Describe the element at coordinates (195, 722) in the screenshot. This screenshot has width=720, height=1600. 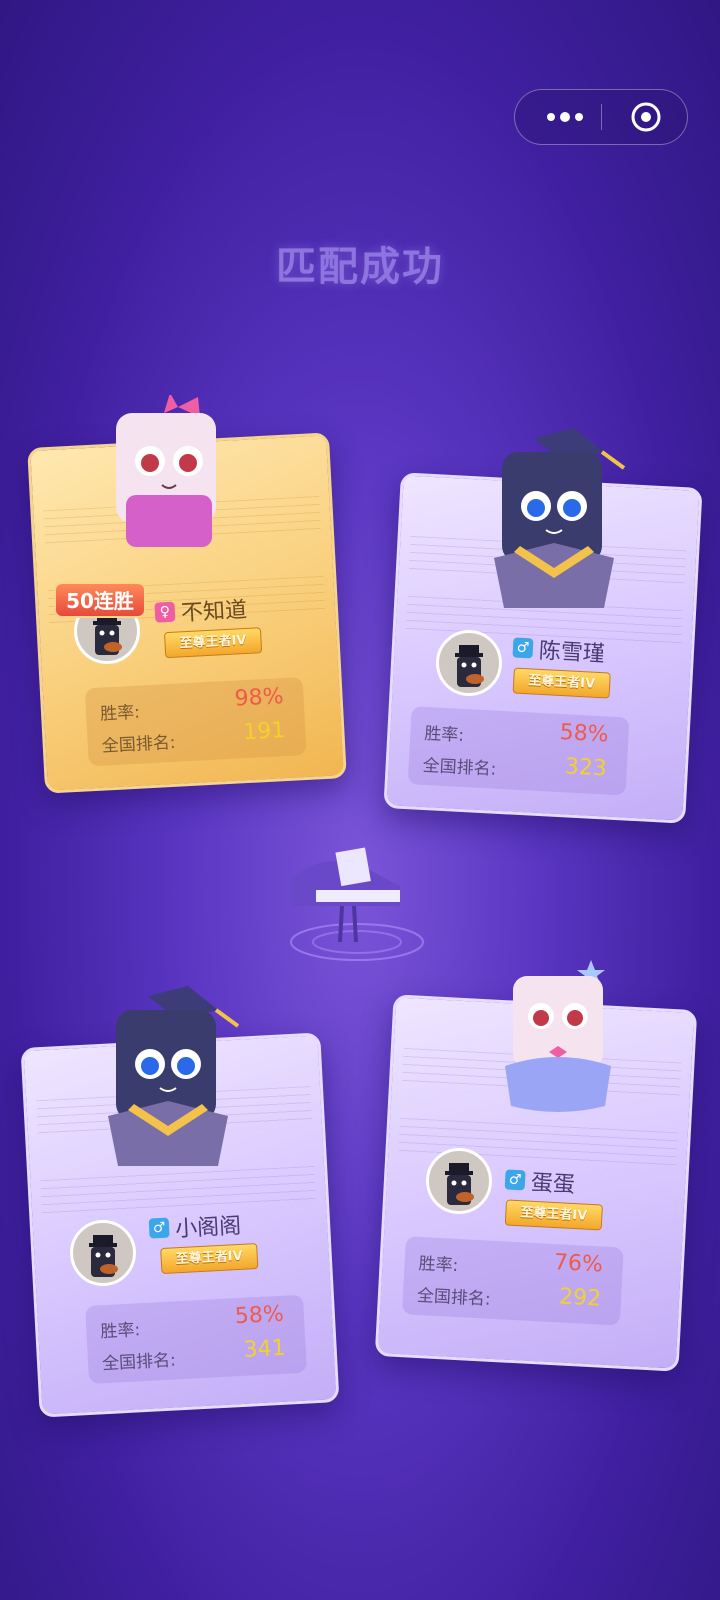
I see `stats-panel: 胜率: 98% 全国排名: 191` at that location.